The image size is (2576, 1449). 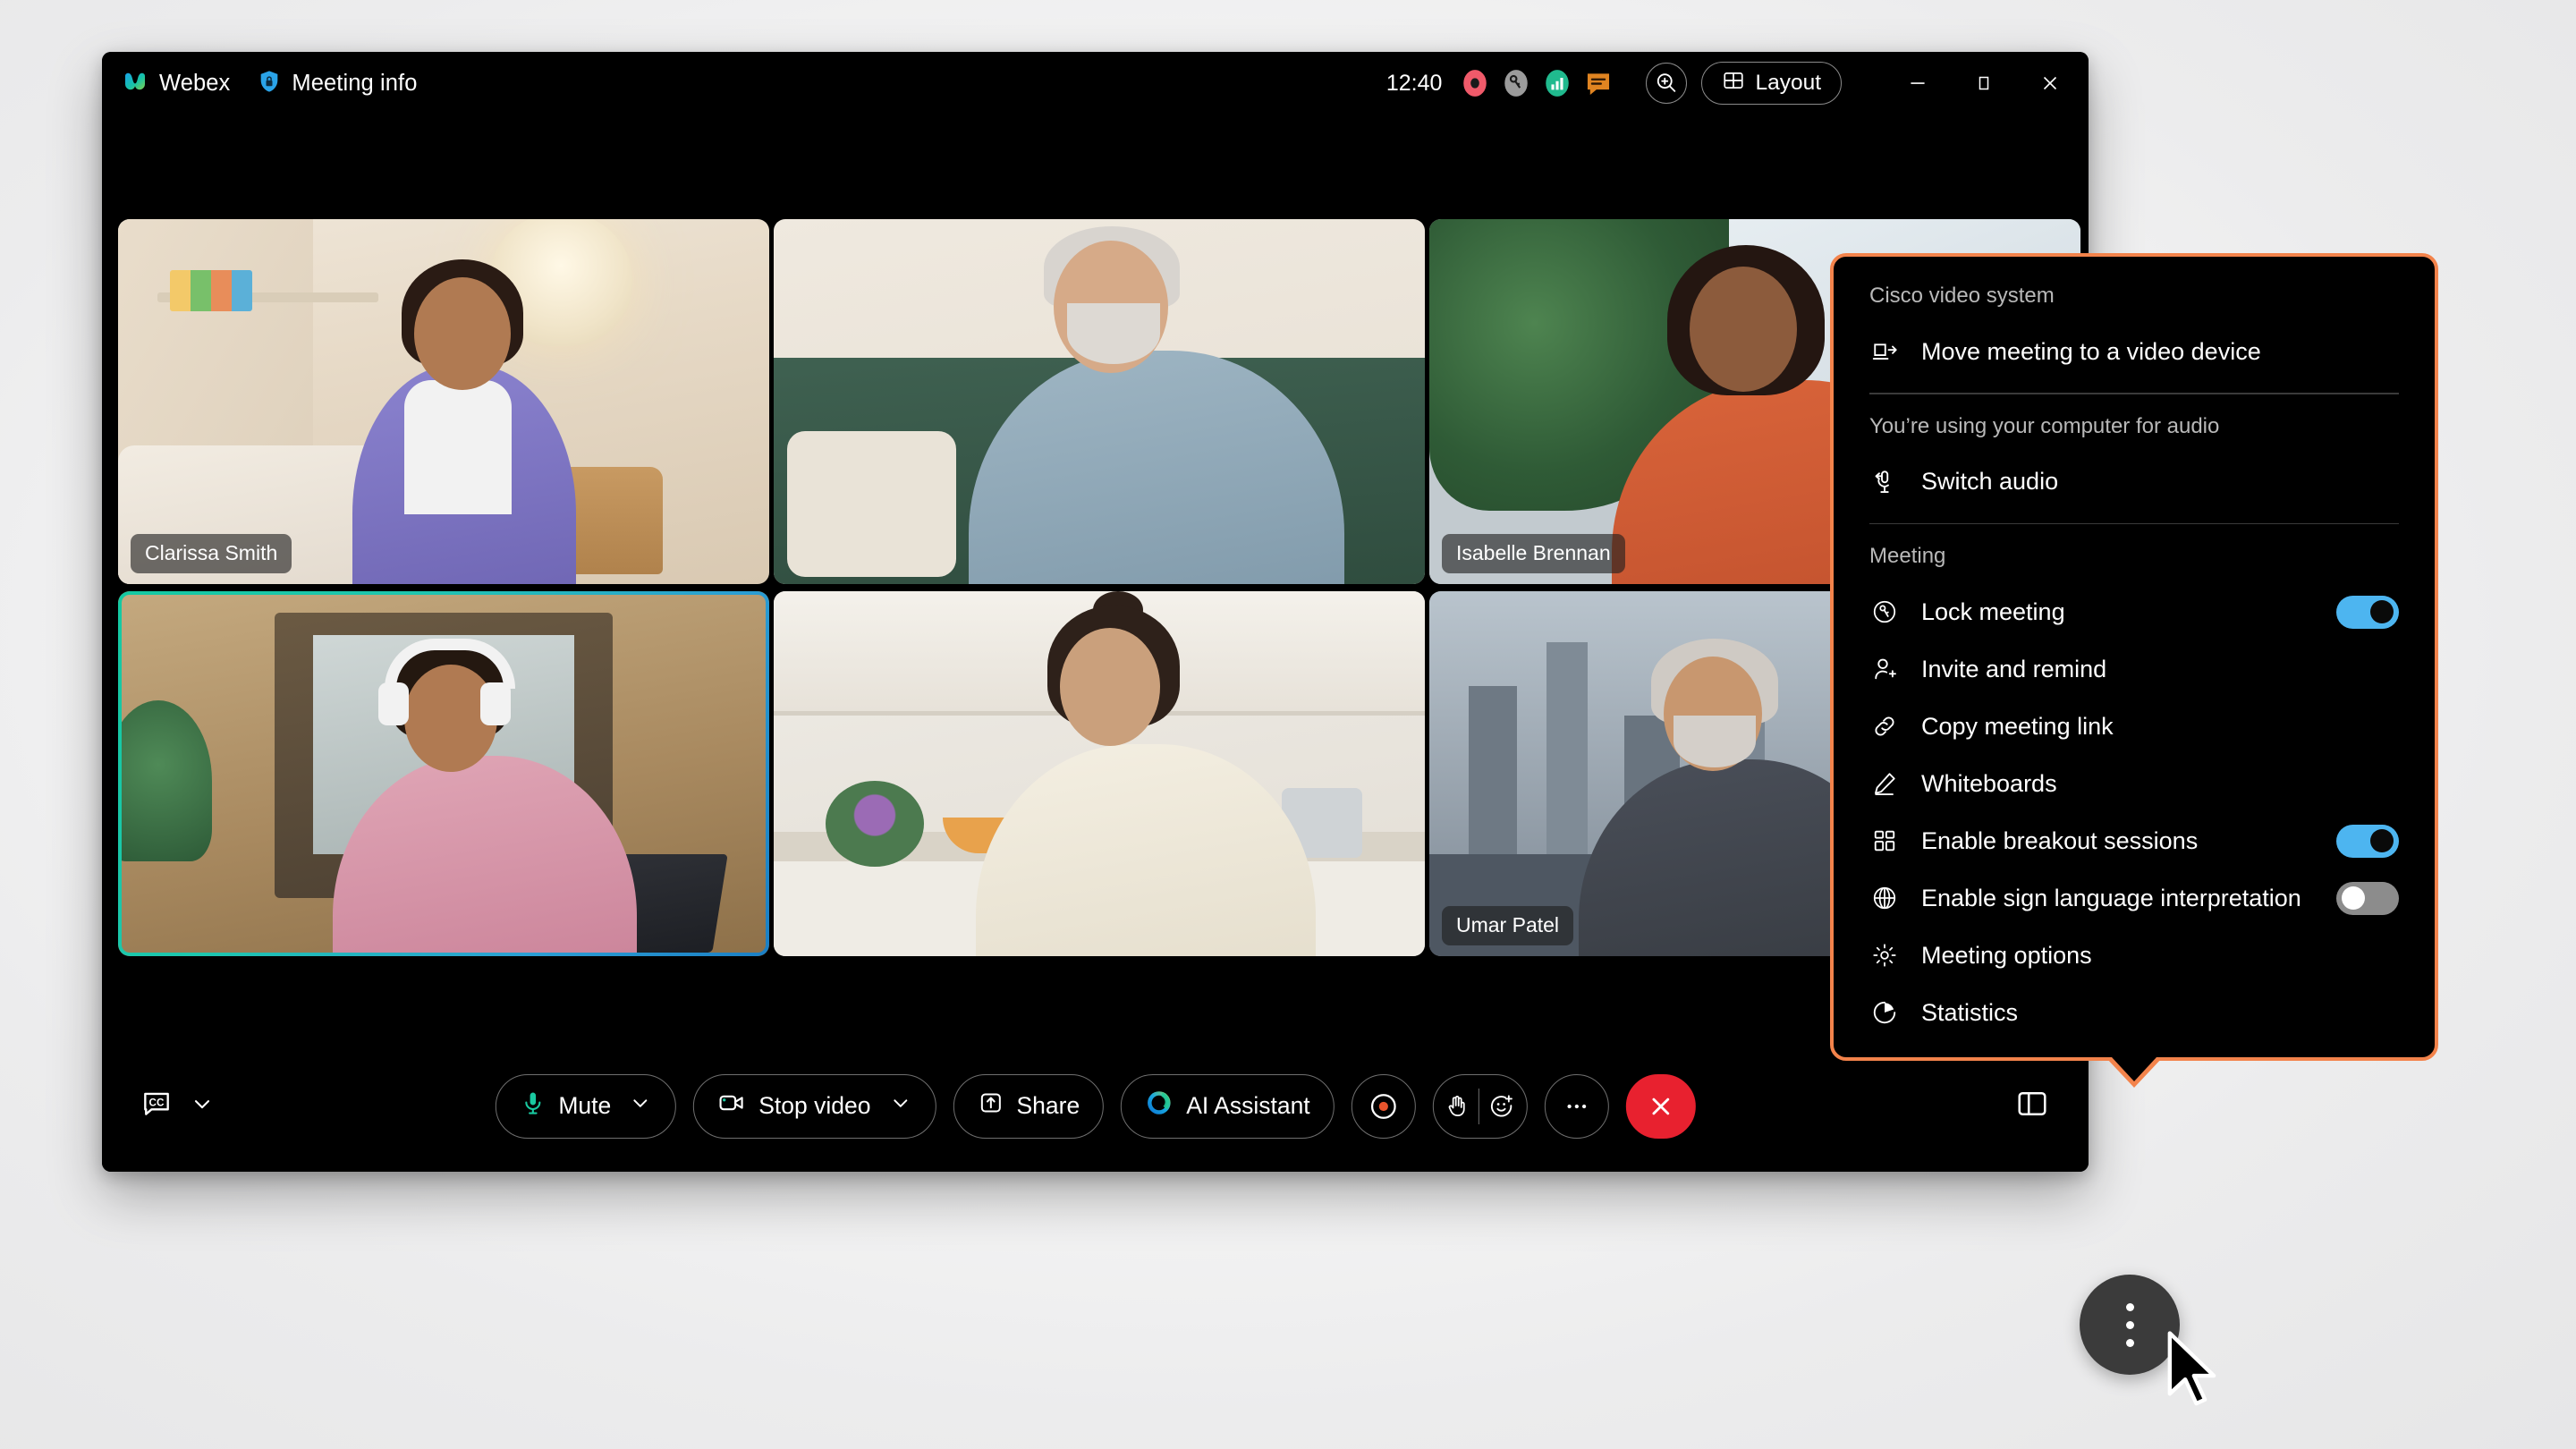 I want to click on lock-meeting-toggle, so click(x=2367, y=612).